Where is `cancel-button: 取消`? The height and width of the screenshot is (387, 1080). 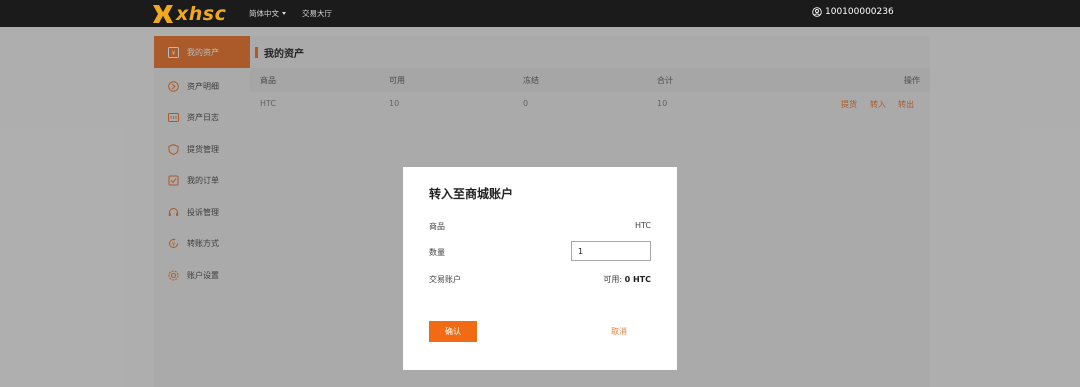
cancel-button: 取消 is located at coordinates (619, 331).